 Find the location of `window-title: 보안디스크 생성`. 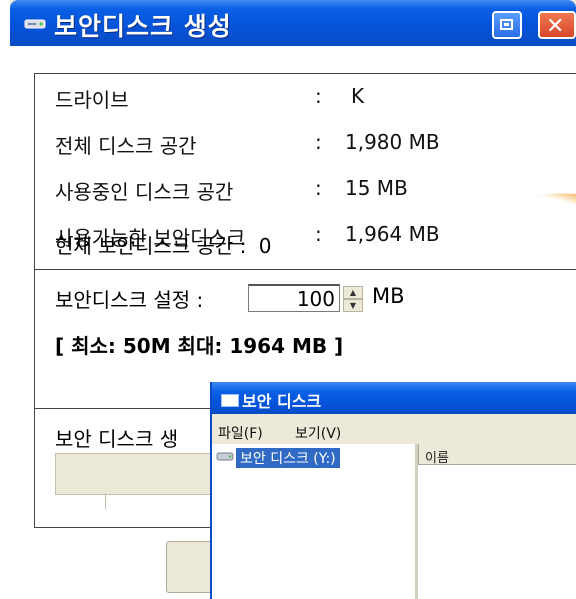

window-title: 보안디스크 생성 is located at coordinates (143, 26).